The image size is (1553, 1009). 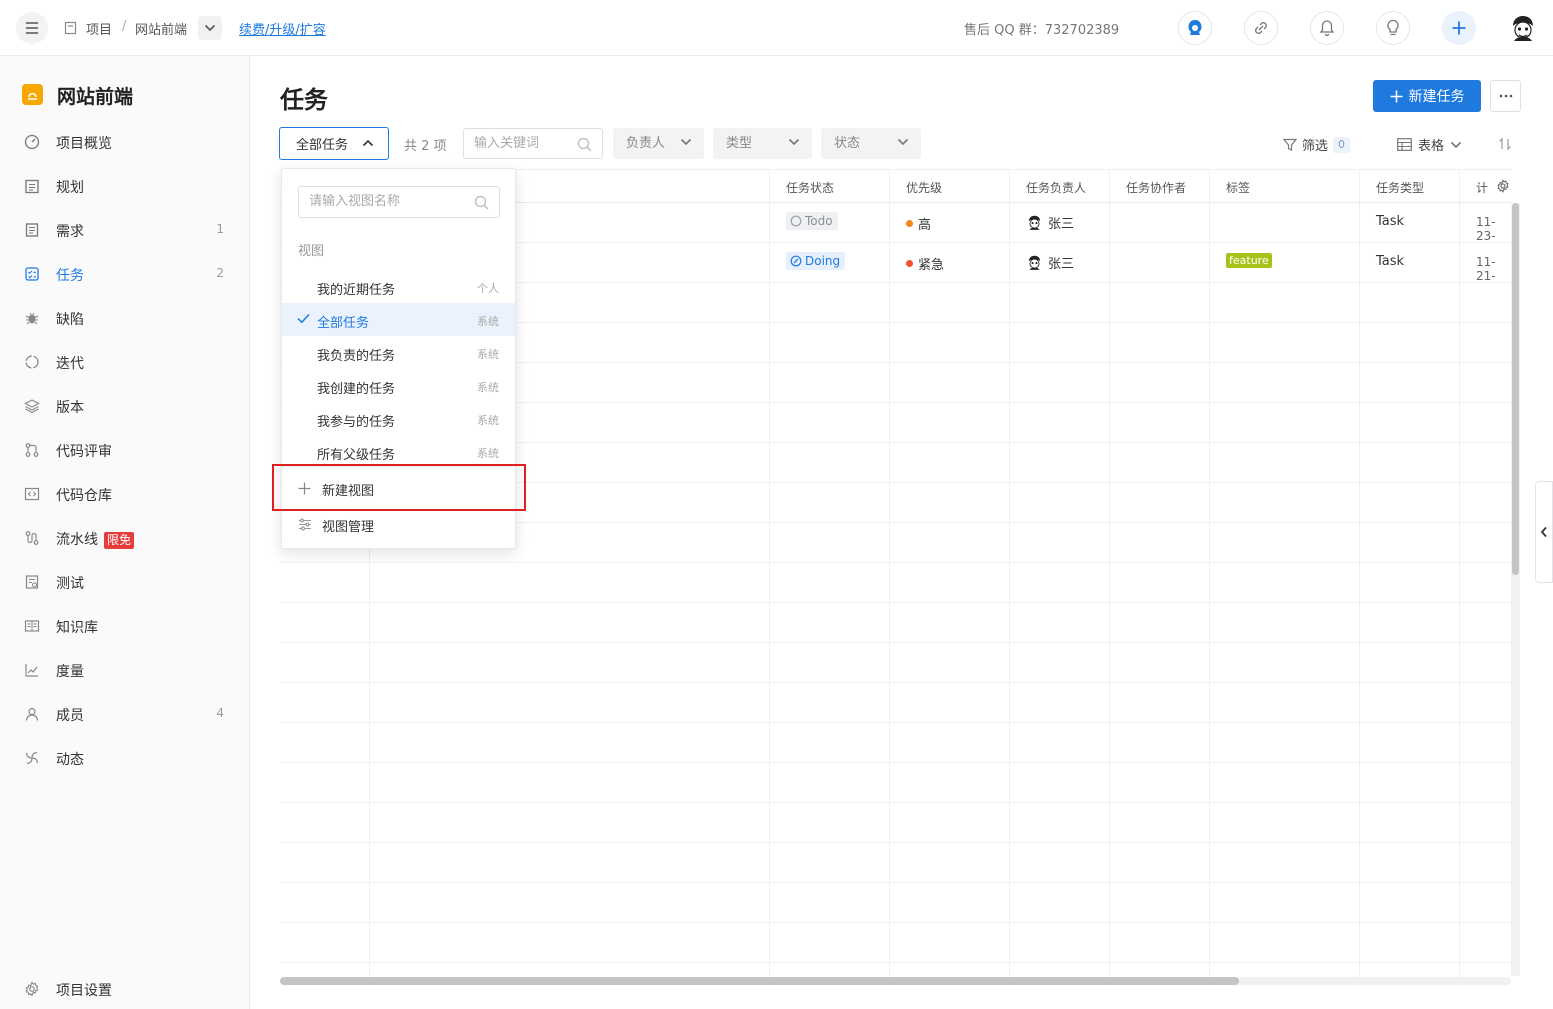 I want to click on vertical-scrollbar-thumb, so click(x=1515, y=389).